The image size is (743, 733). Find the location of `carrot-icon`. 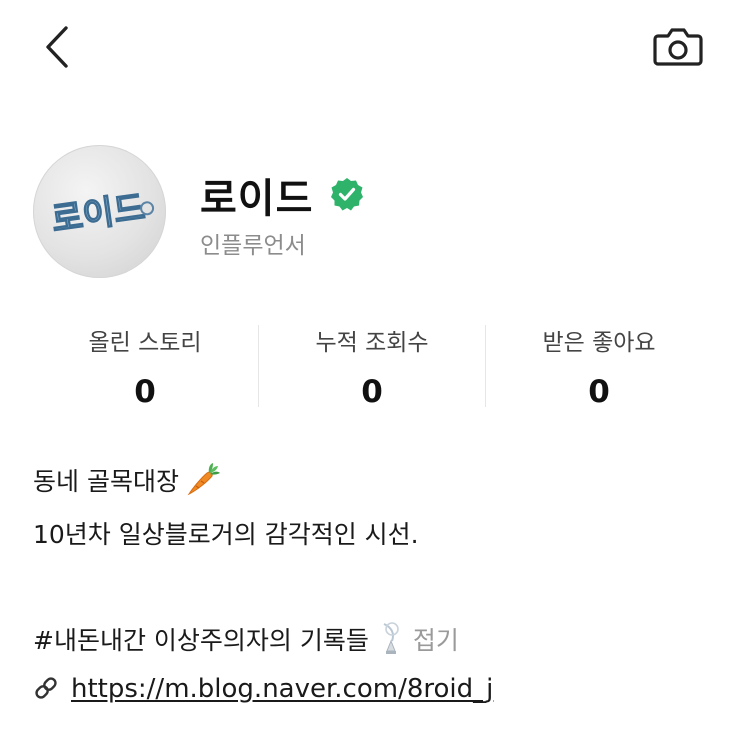

carrot-icon is located at coordinates (203, 479).